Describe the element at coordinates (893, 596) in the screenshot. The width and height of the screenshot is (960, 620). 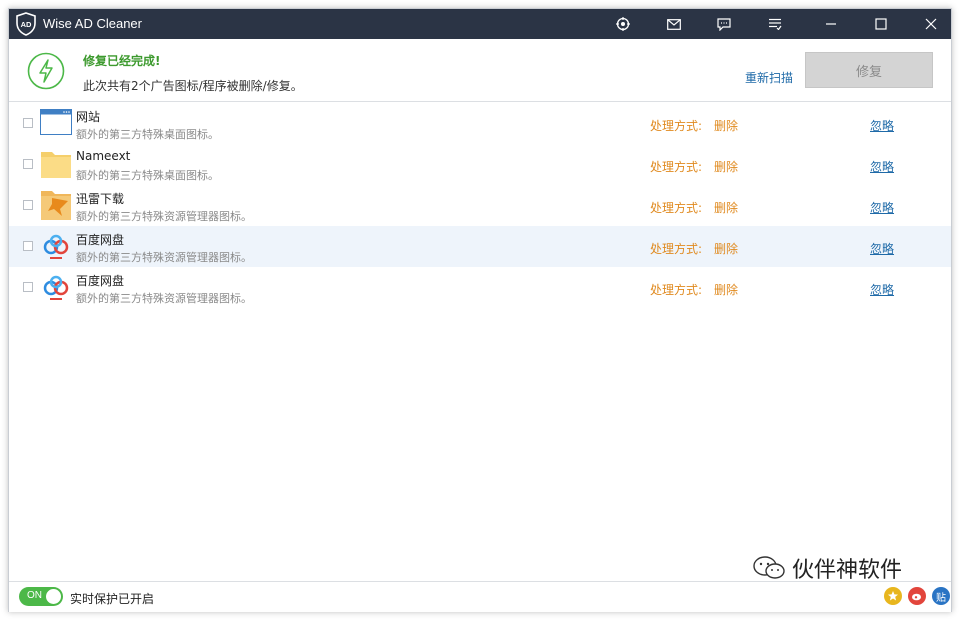
I see `star-badge-icon` at that location.